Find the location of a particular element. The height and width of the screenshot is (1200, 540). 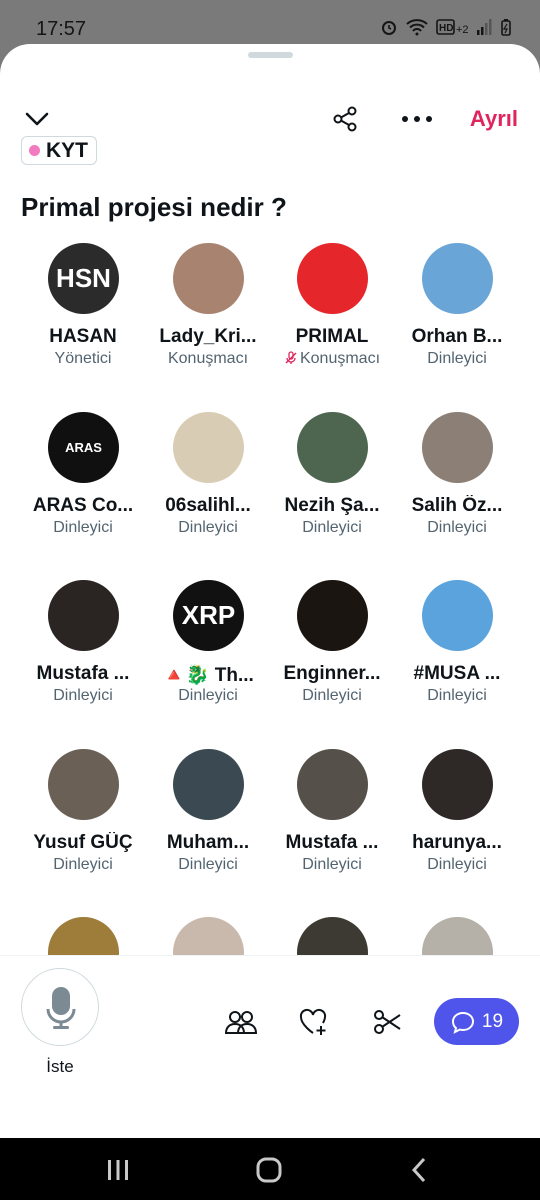

participant: Salih Öz... Dinleyici is located at coordinates (457, 491).